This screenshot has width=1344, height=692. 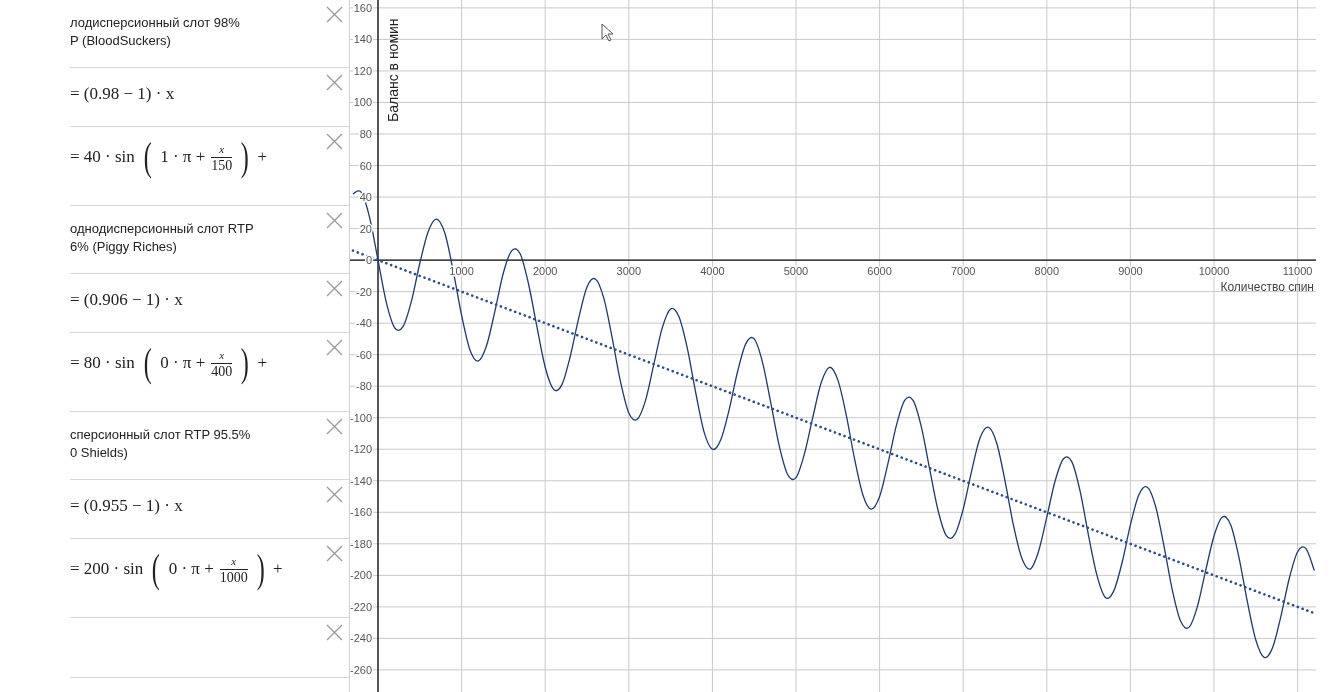 What do you see at coordinates (629, 271) in the screenshot?
I see `tick-label: 3000` at bounding box center [629, 271].